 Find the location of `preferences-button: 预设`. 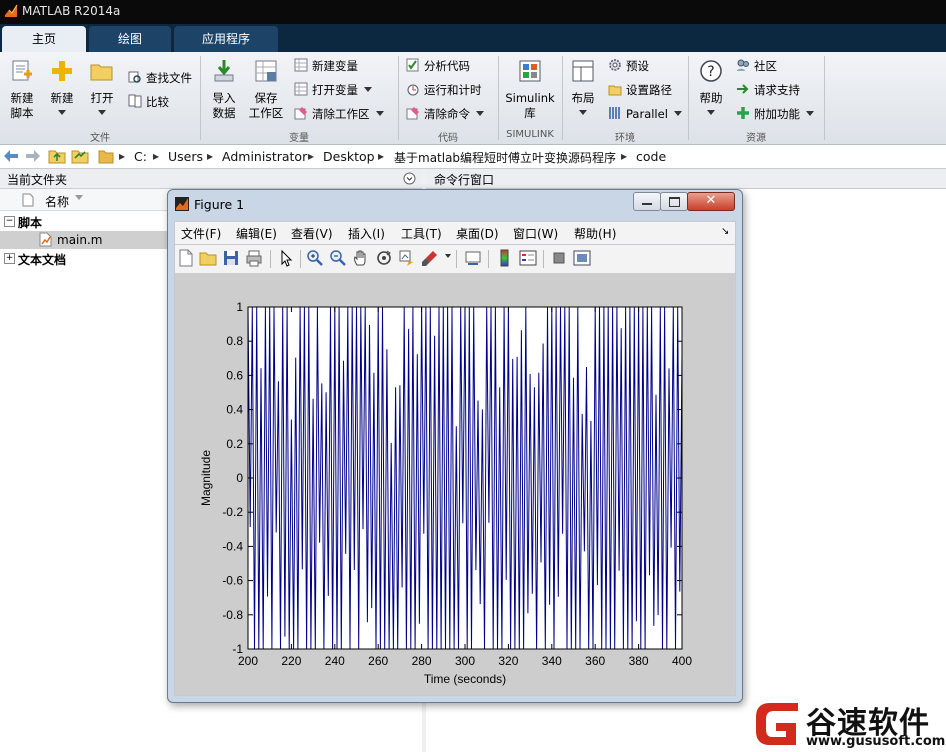

preferences-button: 预设 is located at coordinates (628, 66).